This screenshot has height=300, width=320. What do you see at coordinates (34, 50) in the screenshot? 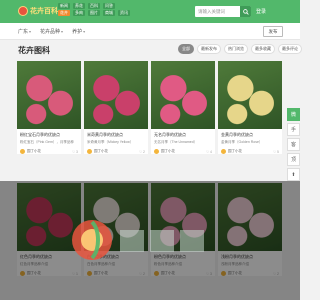
I see `page-title: 花卉图科` at bounding box center [34, 50].